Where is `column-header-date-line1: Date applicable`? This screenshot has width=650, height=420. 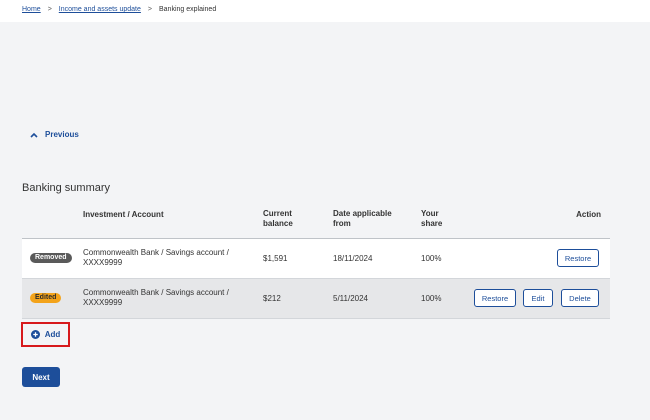 column-header-date-line1: Date applicable is located at coordinates (362, 213).